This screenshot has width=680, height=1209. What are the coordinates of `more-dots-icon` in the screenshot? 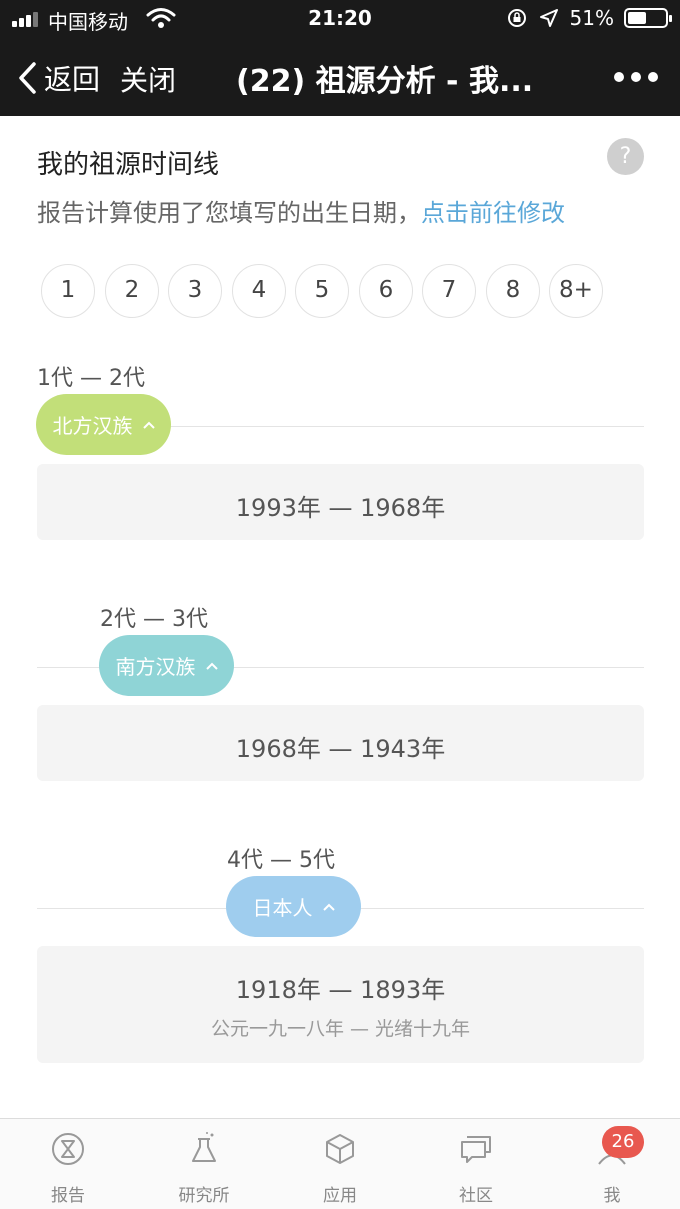 It's located at (636, 77).